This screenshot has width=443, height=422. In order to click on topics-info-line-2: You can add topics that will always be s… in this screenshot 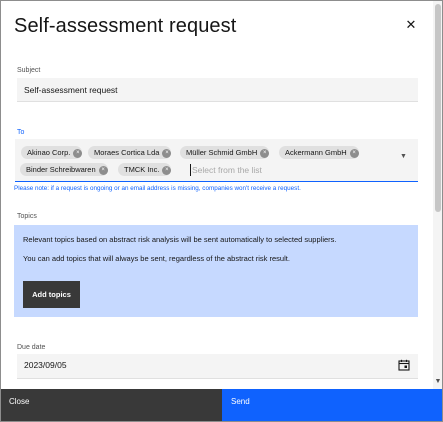, I will do `click(156, 258)`.